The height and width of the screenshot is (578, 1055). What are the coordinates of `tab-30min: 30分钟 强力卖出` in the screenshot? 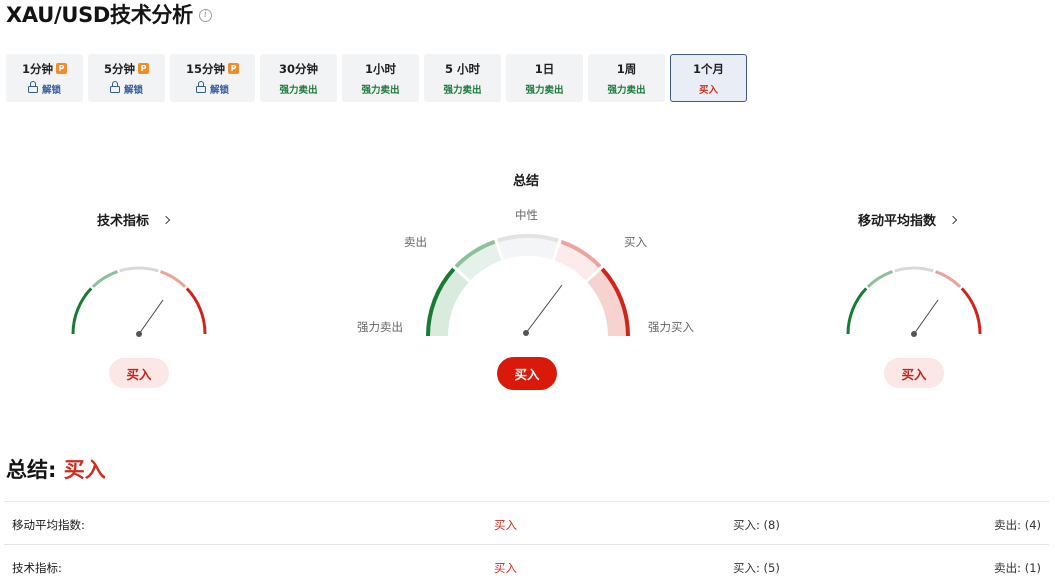 It's located at (298, 78).